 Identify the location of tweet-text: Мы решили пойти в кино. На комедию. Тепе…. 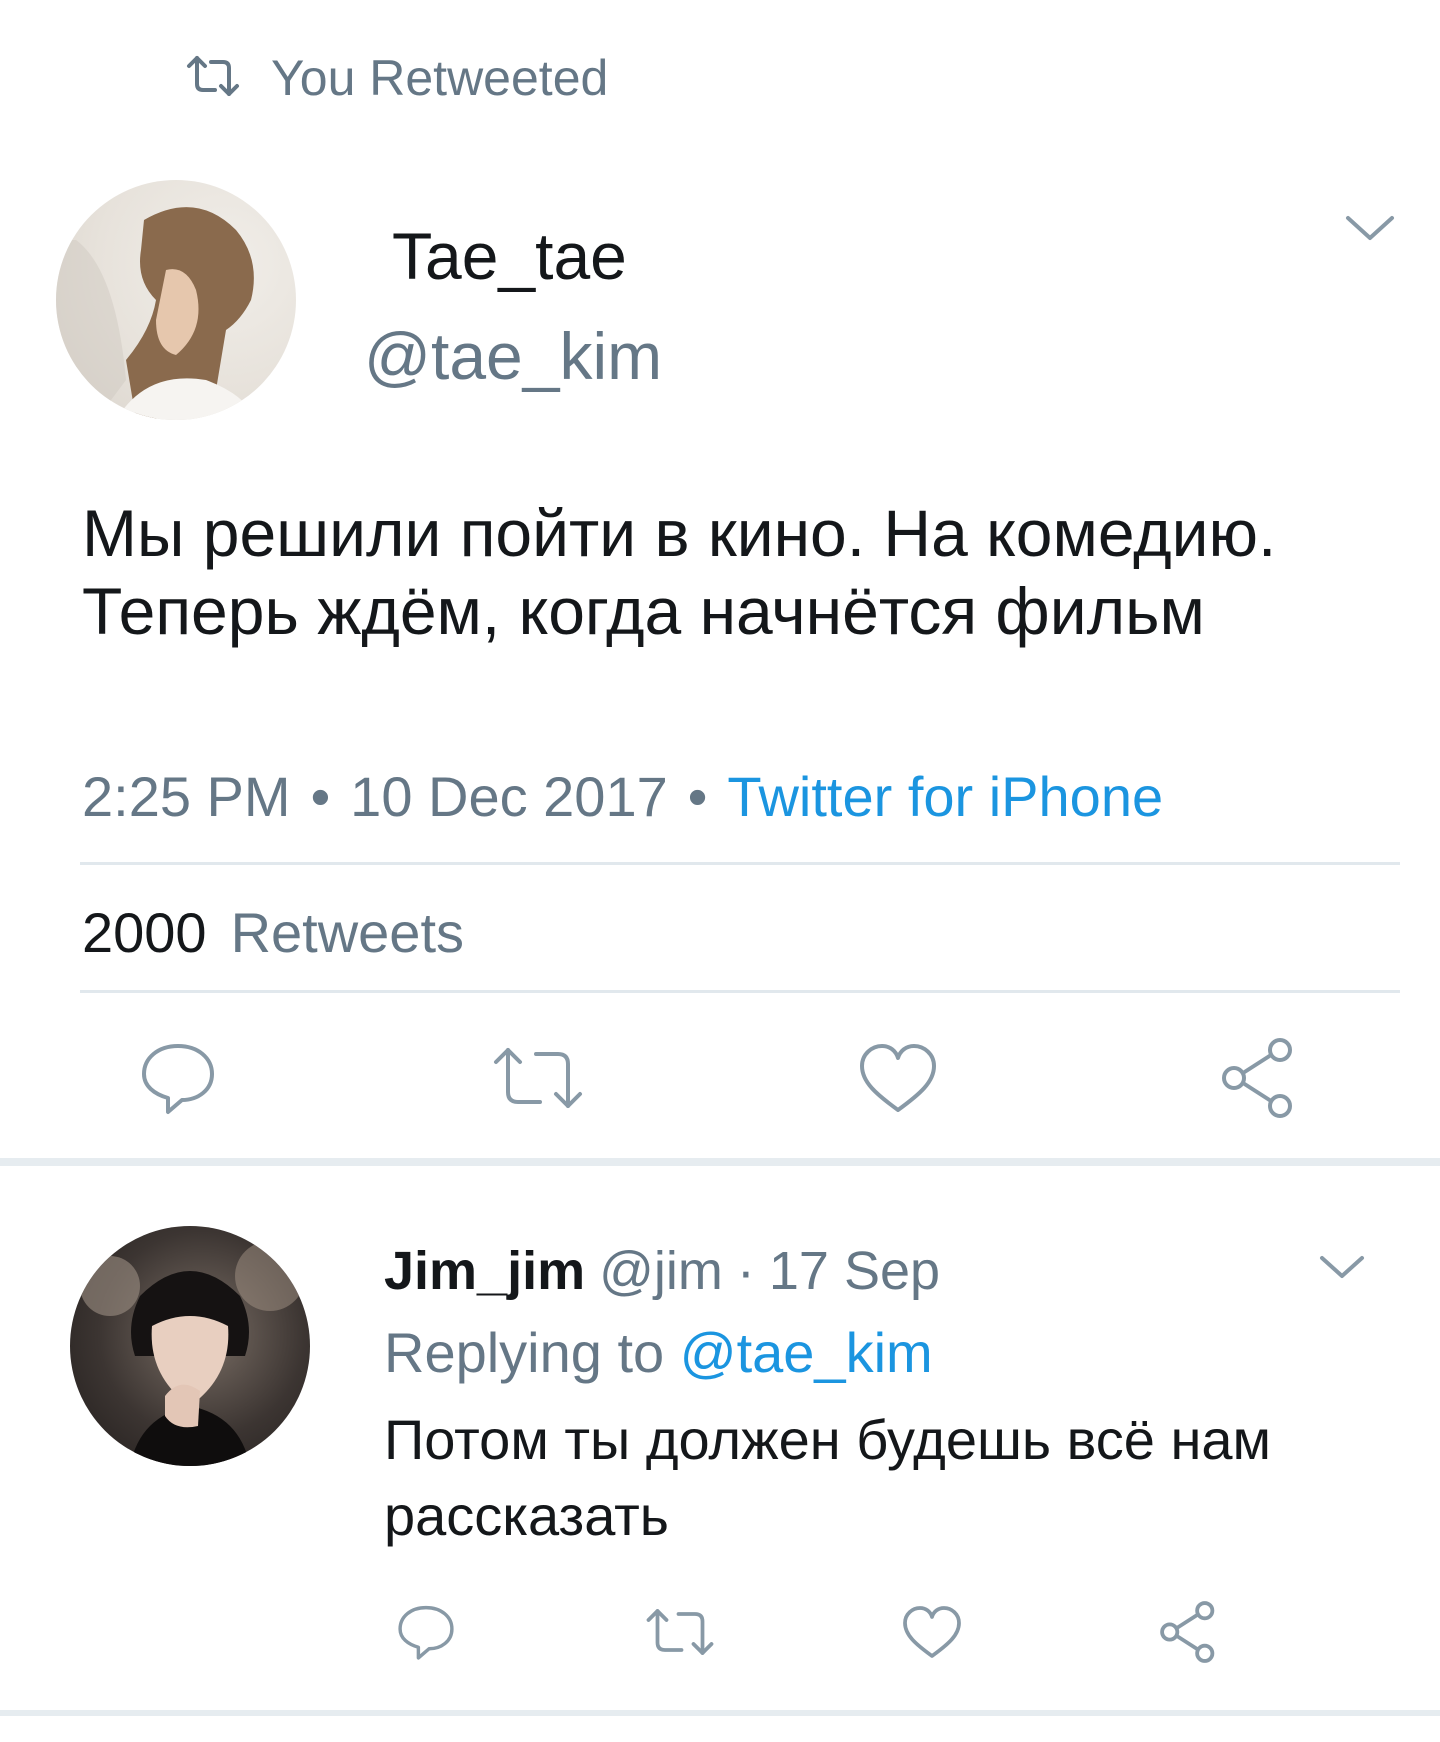
(742, 572).